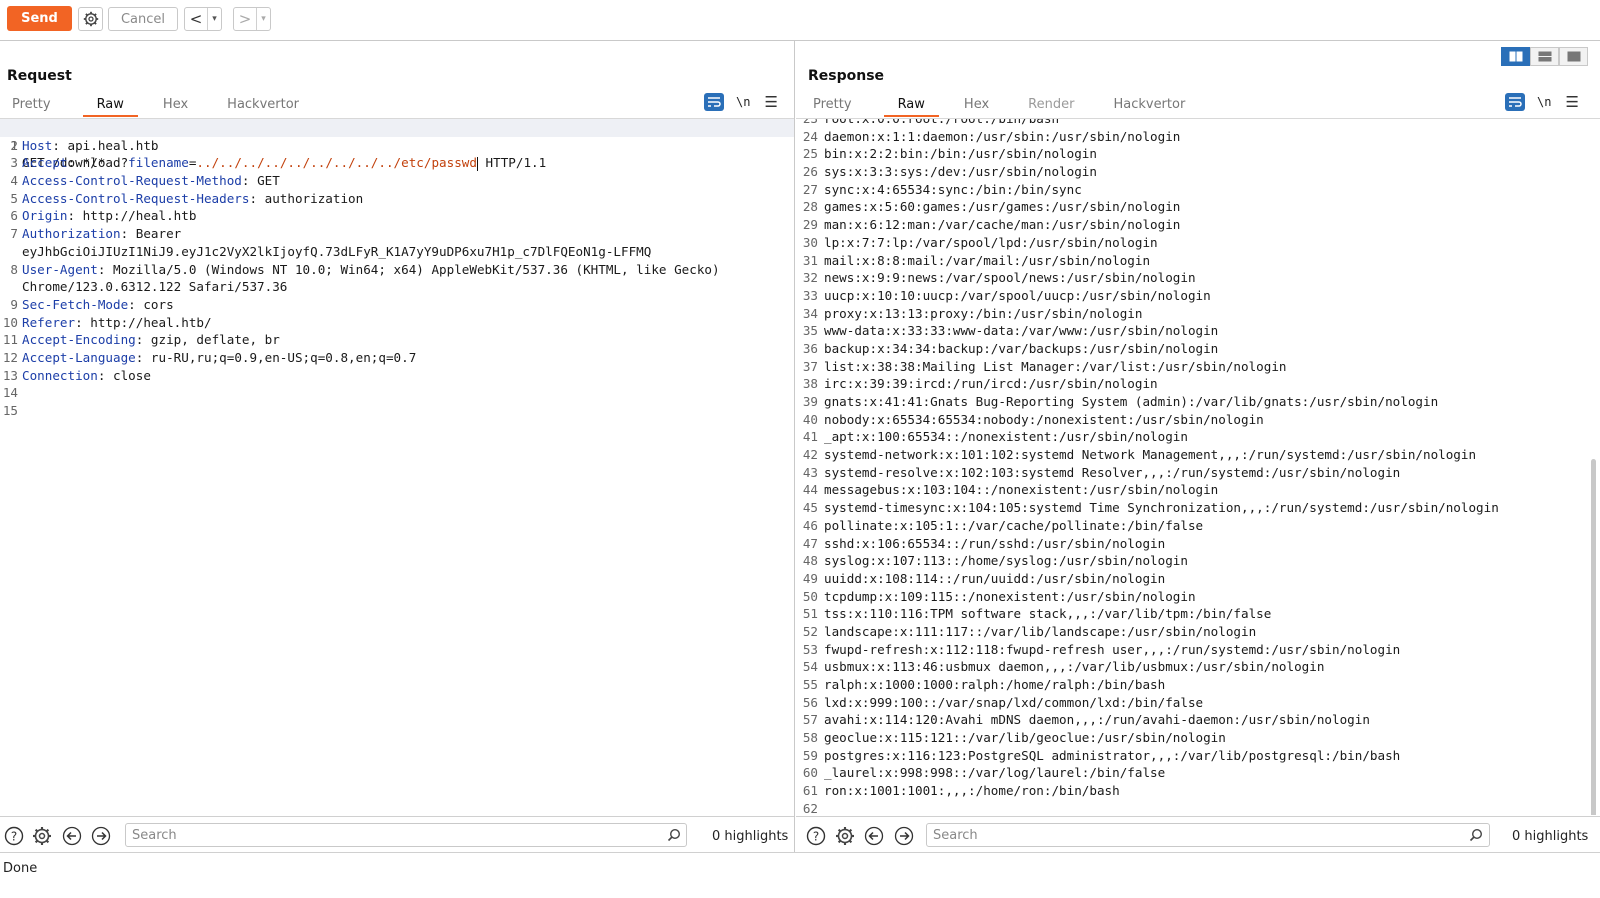  I want to click on request-search-prev, so click(72, 836).